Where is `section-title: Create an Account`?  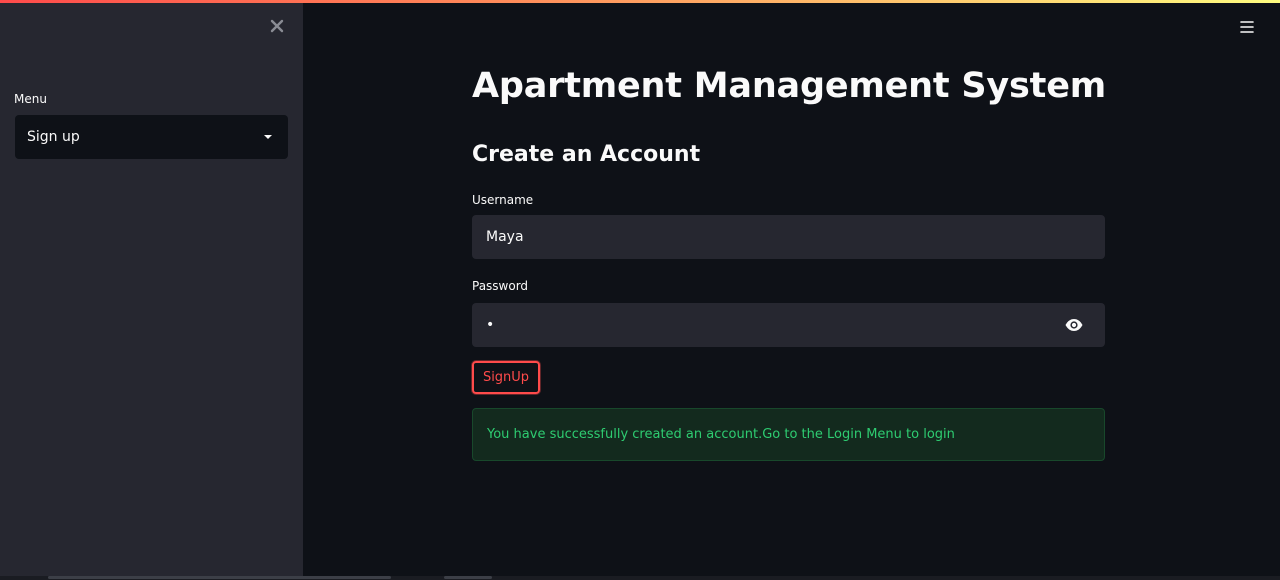
section-title: Create an Account is located at coordinates (586, 154).